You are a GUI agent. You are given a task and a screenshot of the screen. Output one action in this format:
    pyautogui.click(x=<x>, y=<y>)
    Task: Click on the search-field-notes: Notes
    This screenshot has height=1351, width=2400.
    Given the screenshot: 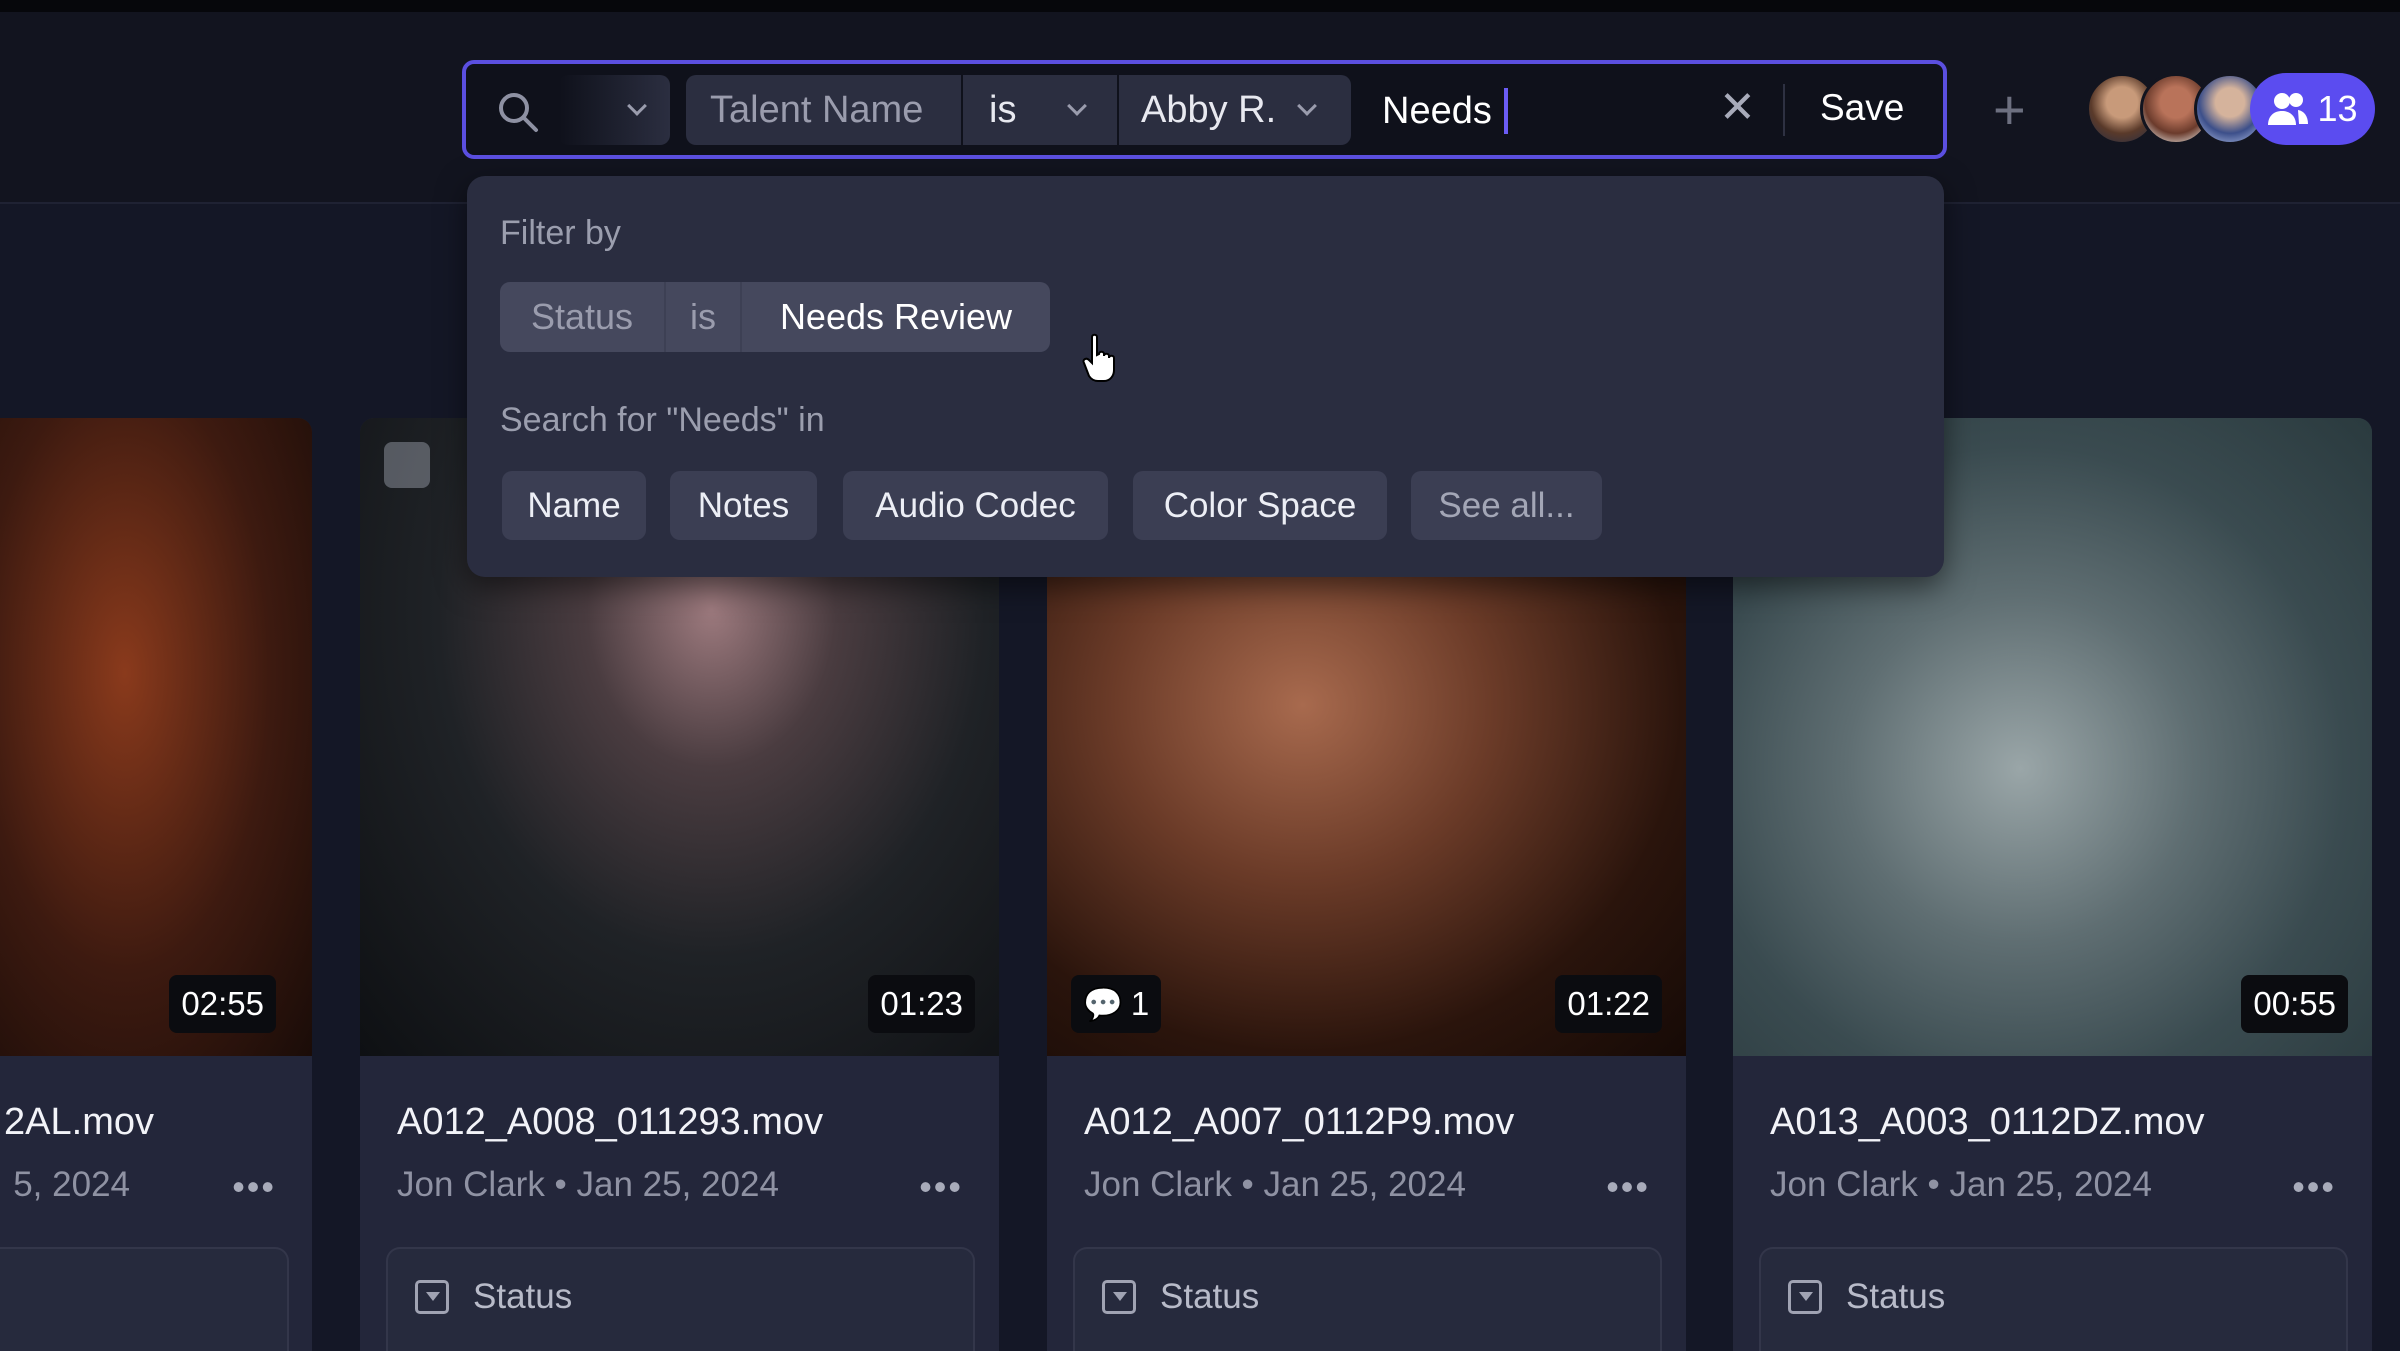 What is the action you would take?
    pyautogui.click(x=743, y=505)
    